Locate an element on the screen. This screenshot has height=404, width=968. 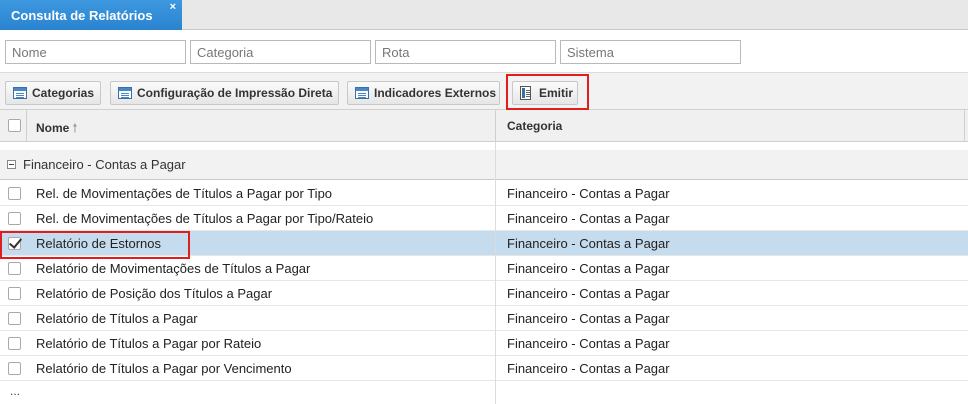
tab-bar: Consulta de Relatórios × is located at coordinates (484, 15).